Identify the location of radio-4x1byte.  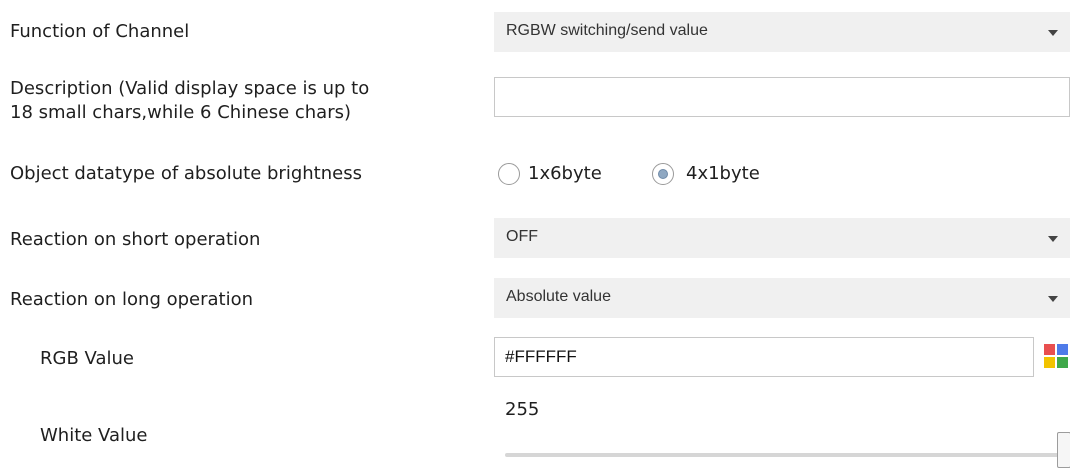
(663, 174).